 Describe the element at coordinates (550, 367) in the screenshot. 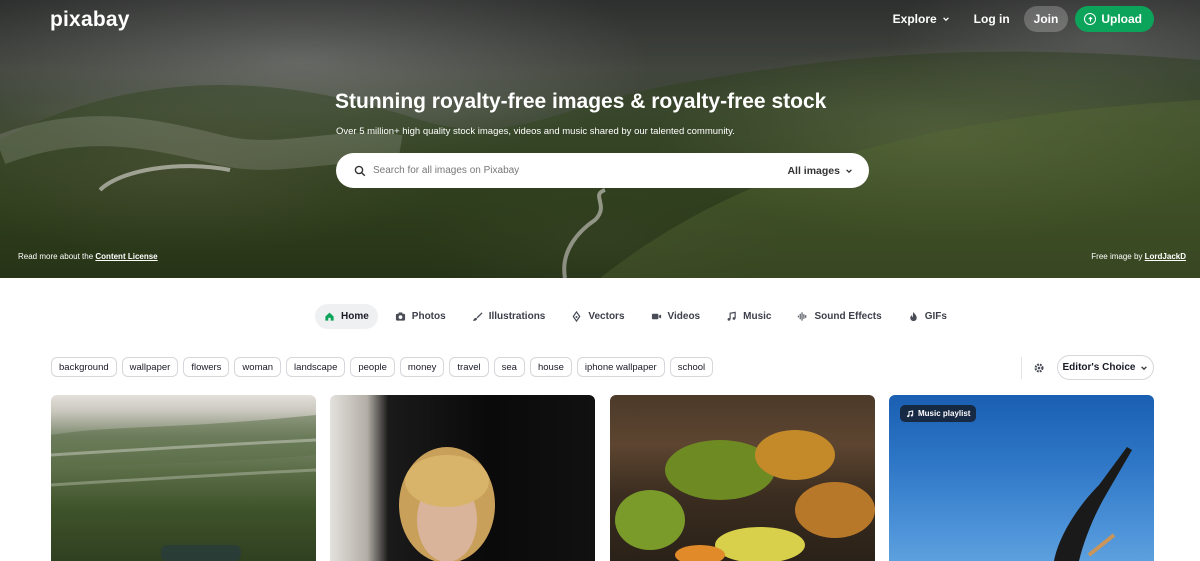

I see `tag-chip: house` at that location.